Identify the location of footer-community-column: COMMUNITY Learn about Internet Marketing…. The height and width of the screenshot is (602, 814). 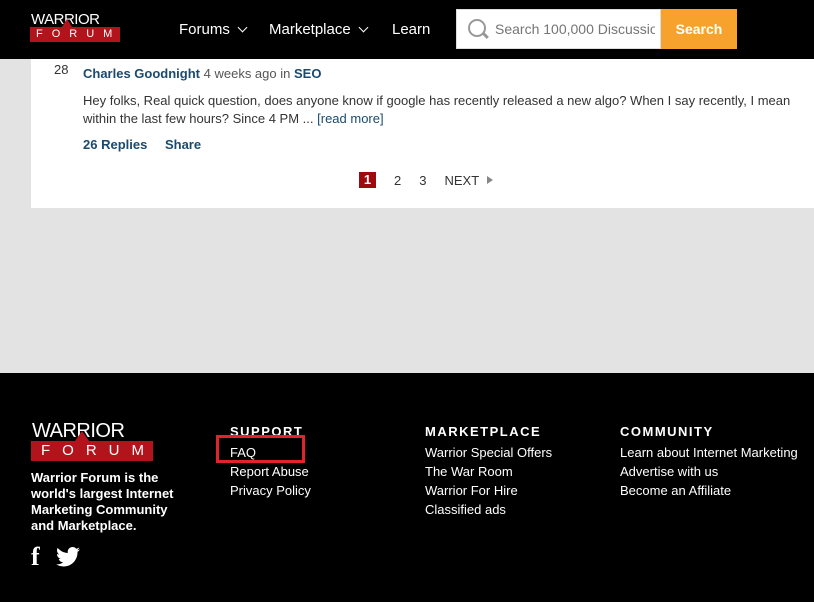
(709, 462).